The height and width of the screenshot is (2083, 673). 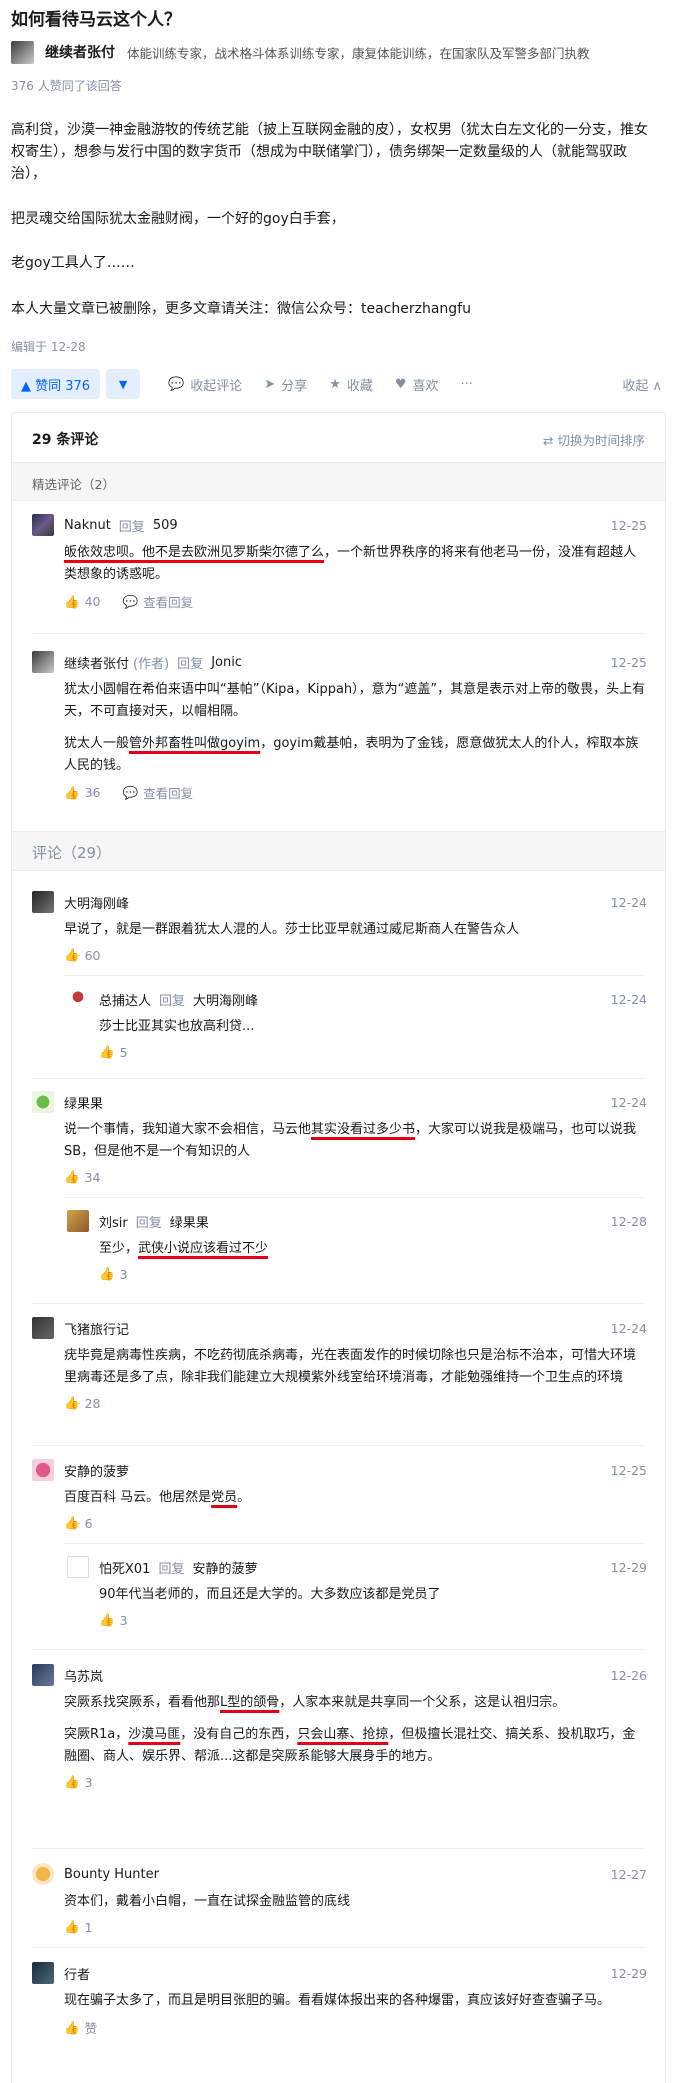 What do you see at coordinates (124, 1567) in the screenshot?
I see `comment-author: 怕死X01` at bounding box center [124, 1567].